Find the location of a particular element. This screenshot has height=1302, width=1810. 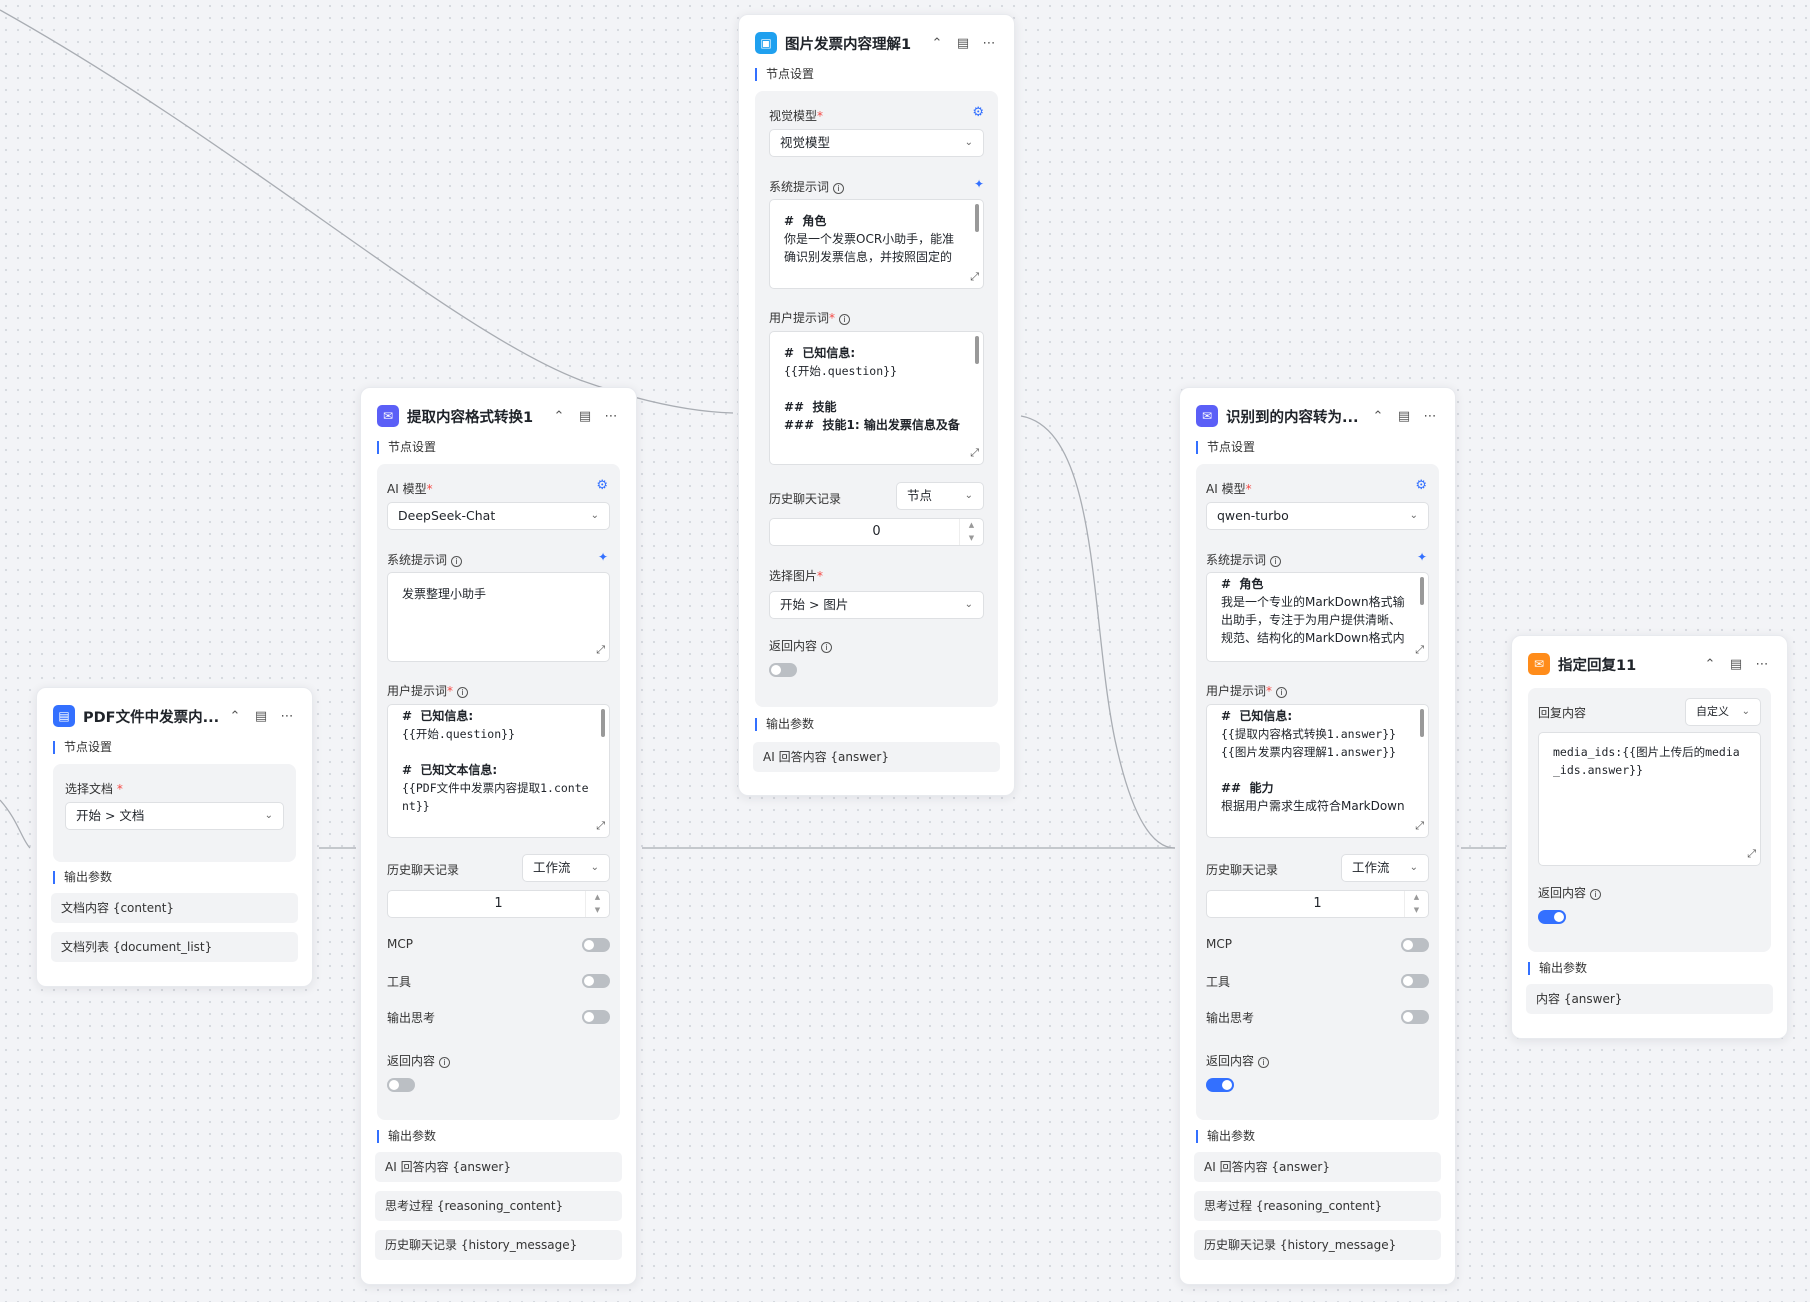

select-doc-dropdown: 开始 > 文档 ⌄ is located at coordinates (174, 816).